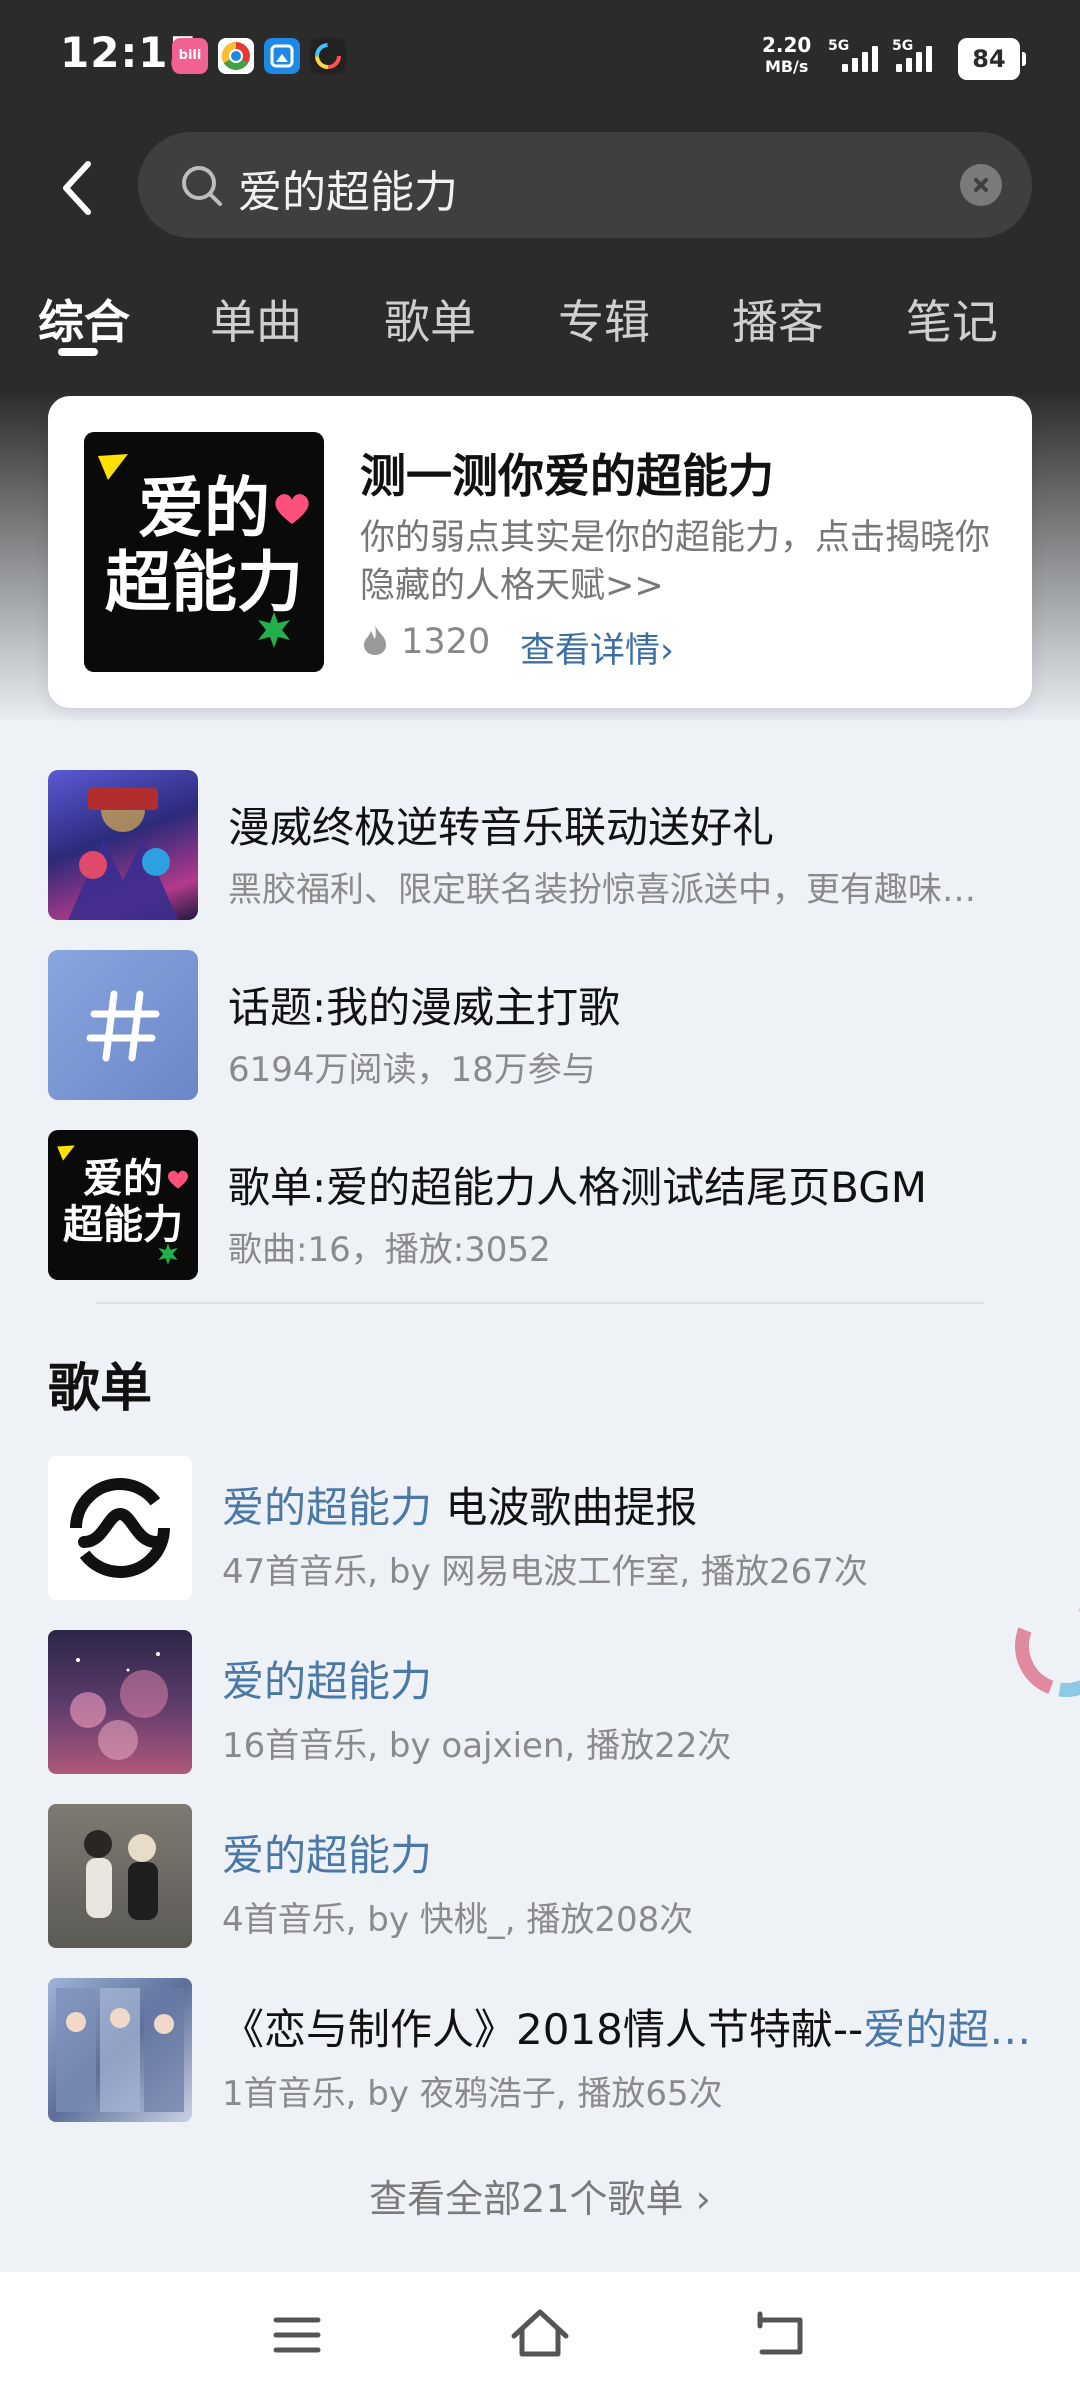 The height and width of the screenshot is (2400, 1080). What do you see at coordinates (412, 1070) in the screenshot?
I see `result-subtitle: 6194万阅读，18万参与` at bounding box center [412, 1070].